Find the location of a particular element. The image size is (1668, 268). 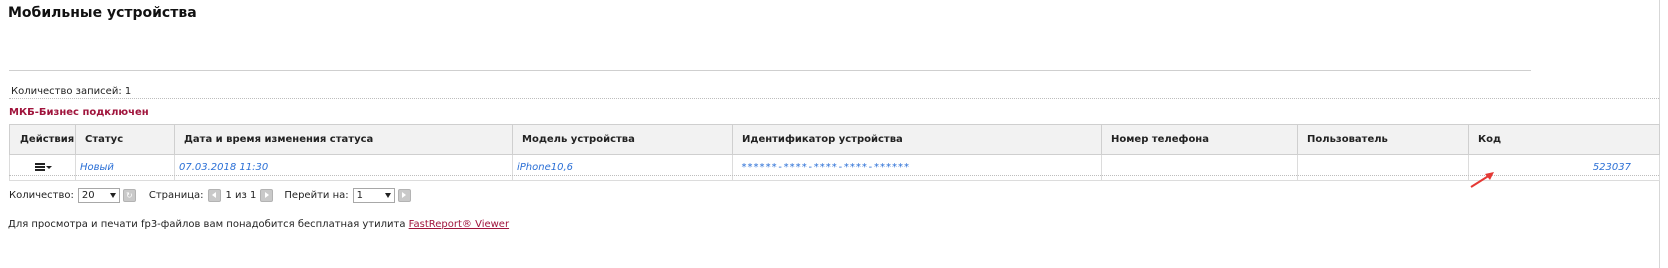

row-device-id: ******-****-****-****-****** is located at coordinates (917, 167).